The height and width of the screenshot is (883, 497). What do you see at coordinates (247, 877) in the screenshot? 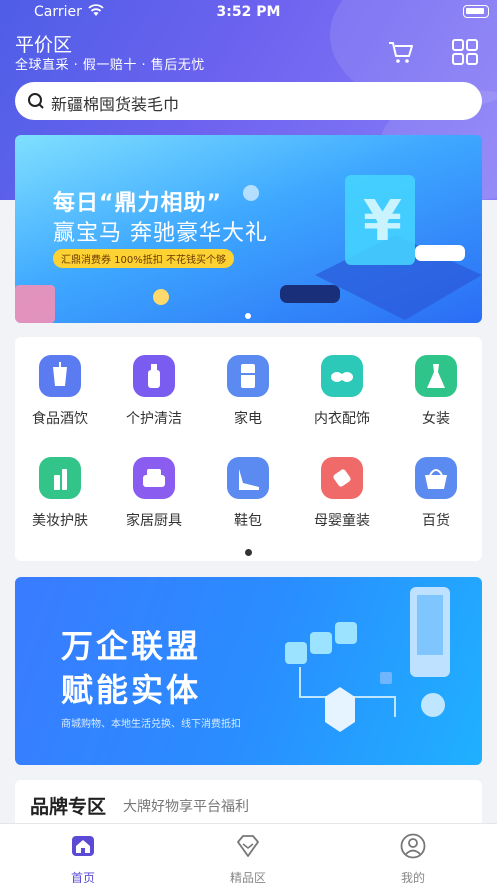
I see `tab-label: 精品区` at bounding box center [247, 877].